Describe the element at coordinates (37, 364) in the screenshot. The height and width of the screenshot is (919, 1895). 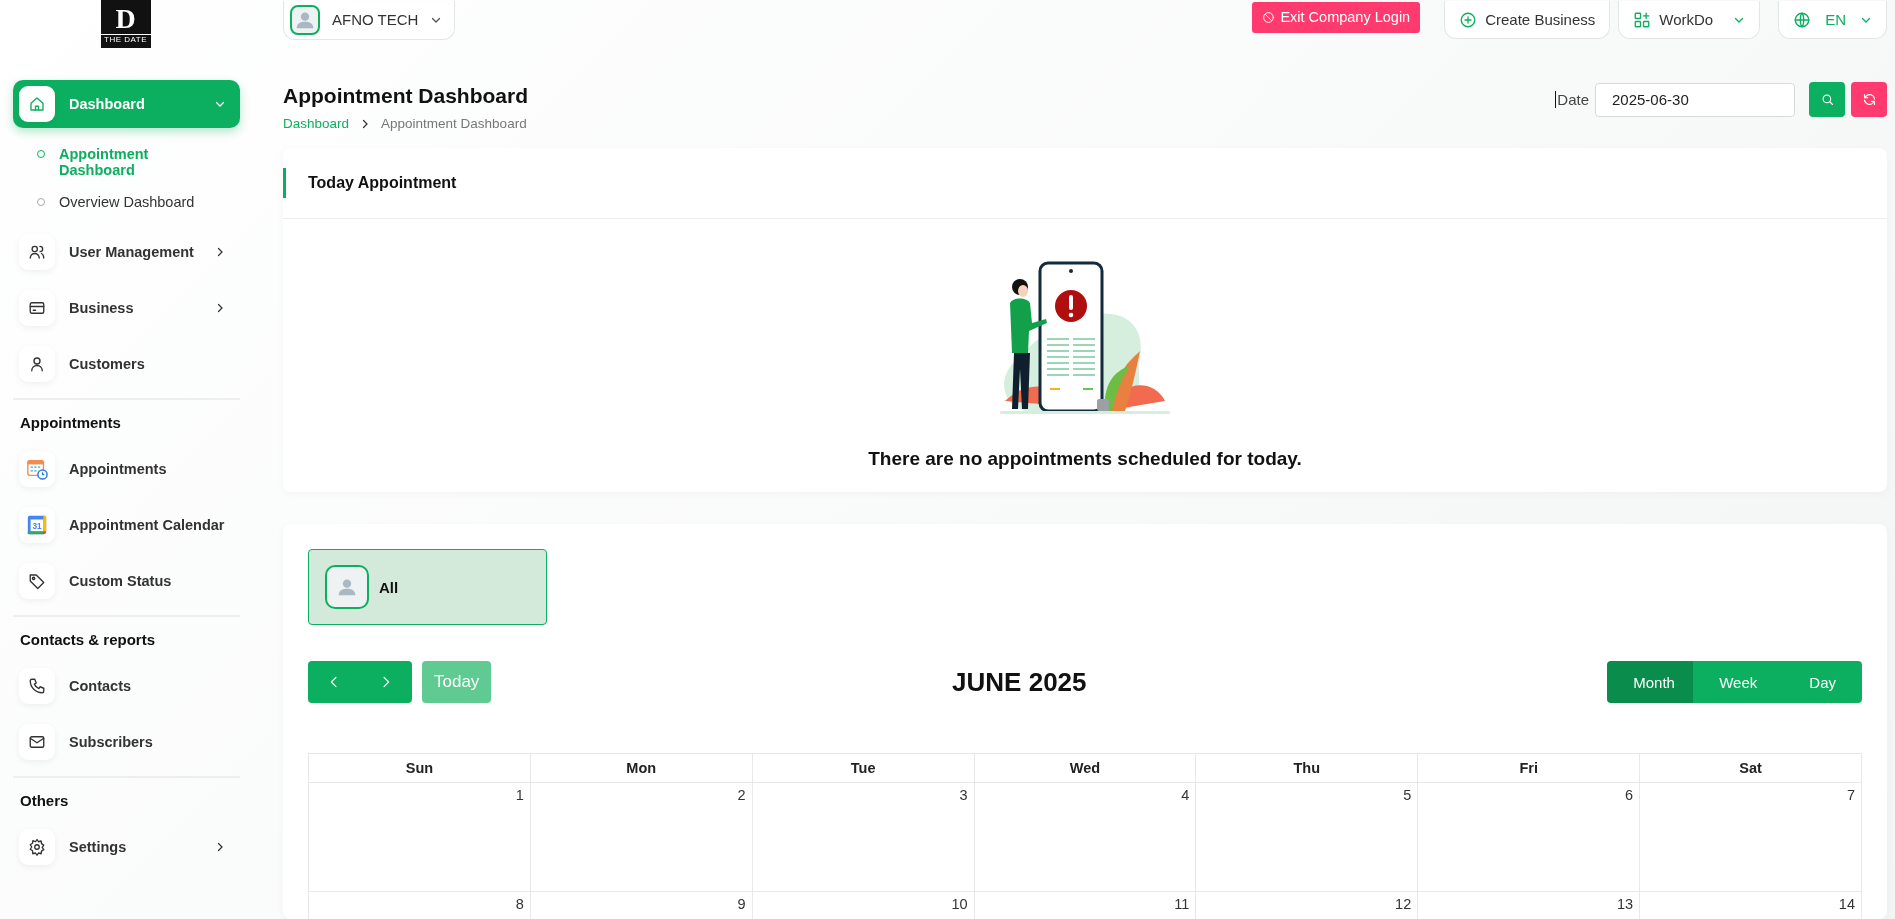
I see `person-icon` at that location.